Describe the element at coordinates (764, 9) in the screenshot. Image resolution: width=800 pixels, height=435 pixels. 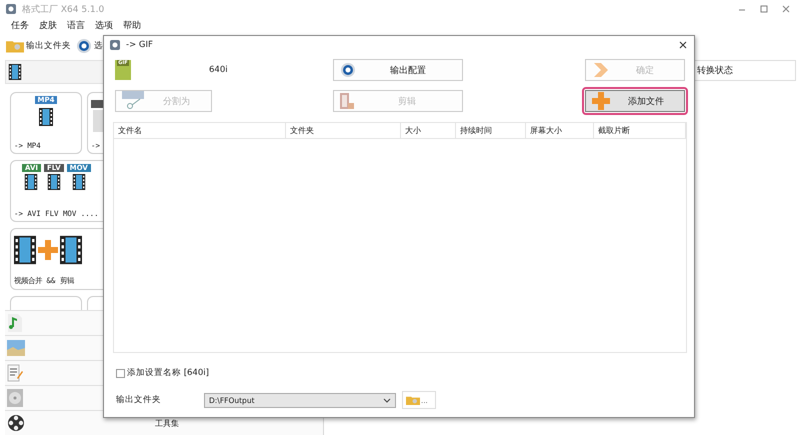
I see `maximize-icon` at that location.